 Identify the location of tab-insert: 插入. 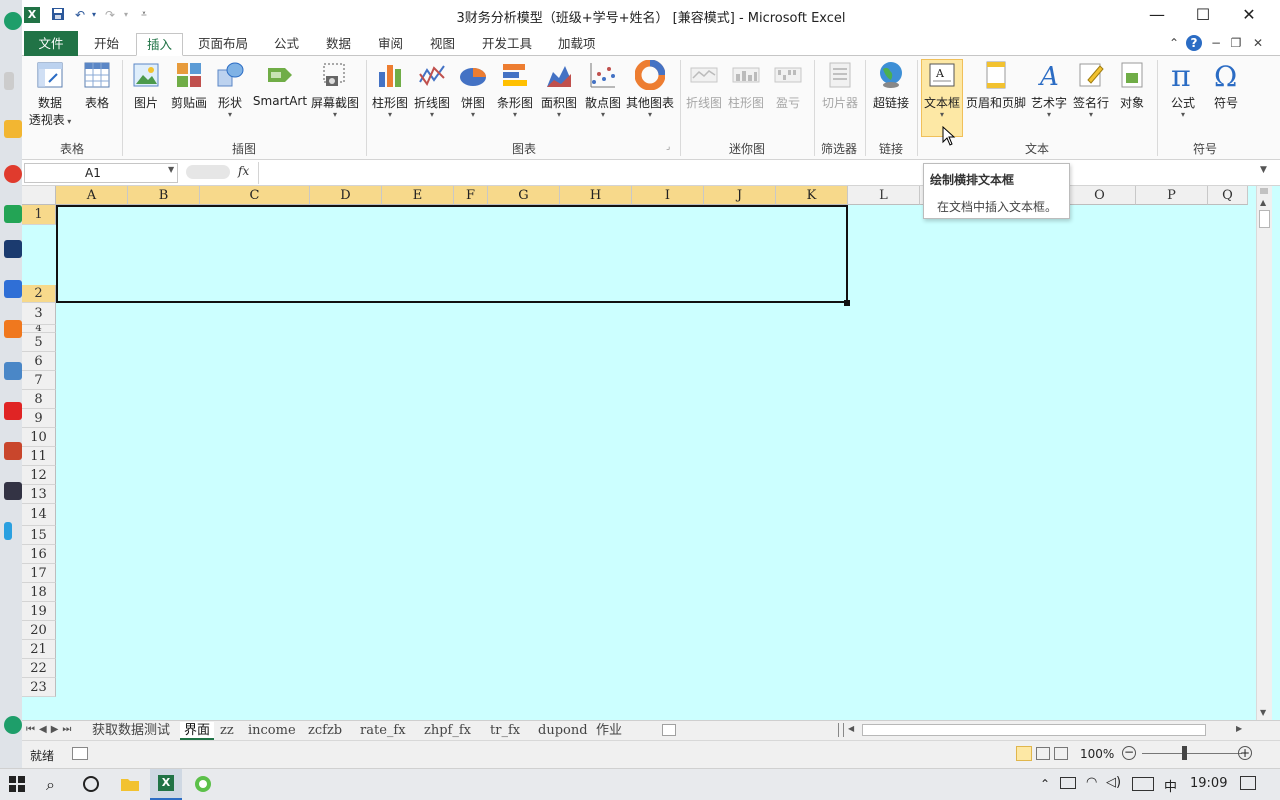
(160, 44).